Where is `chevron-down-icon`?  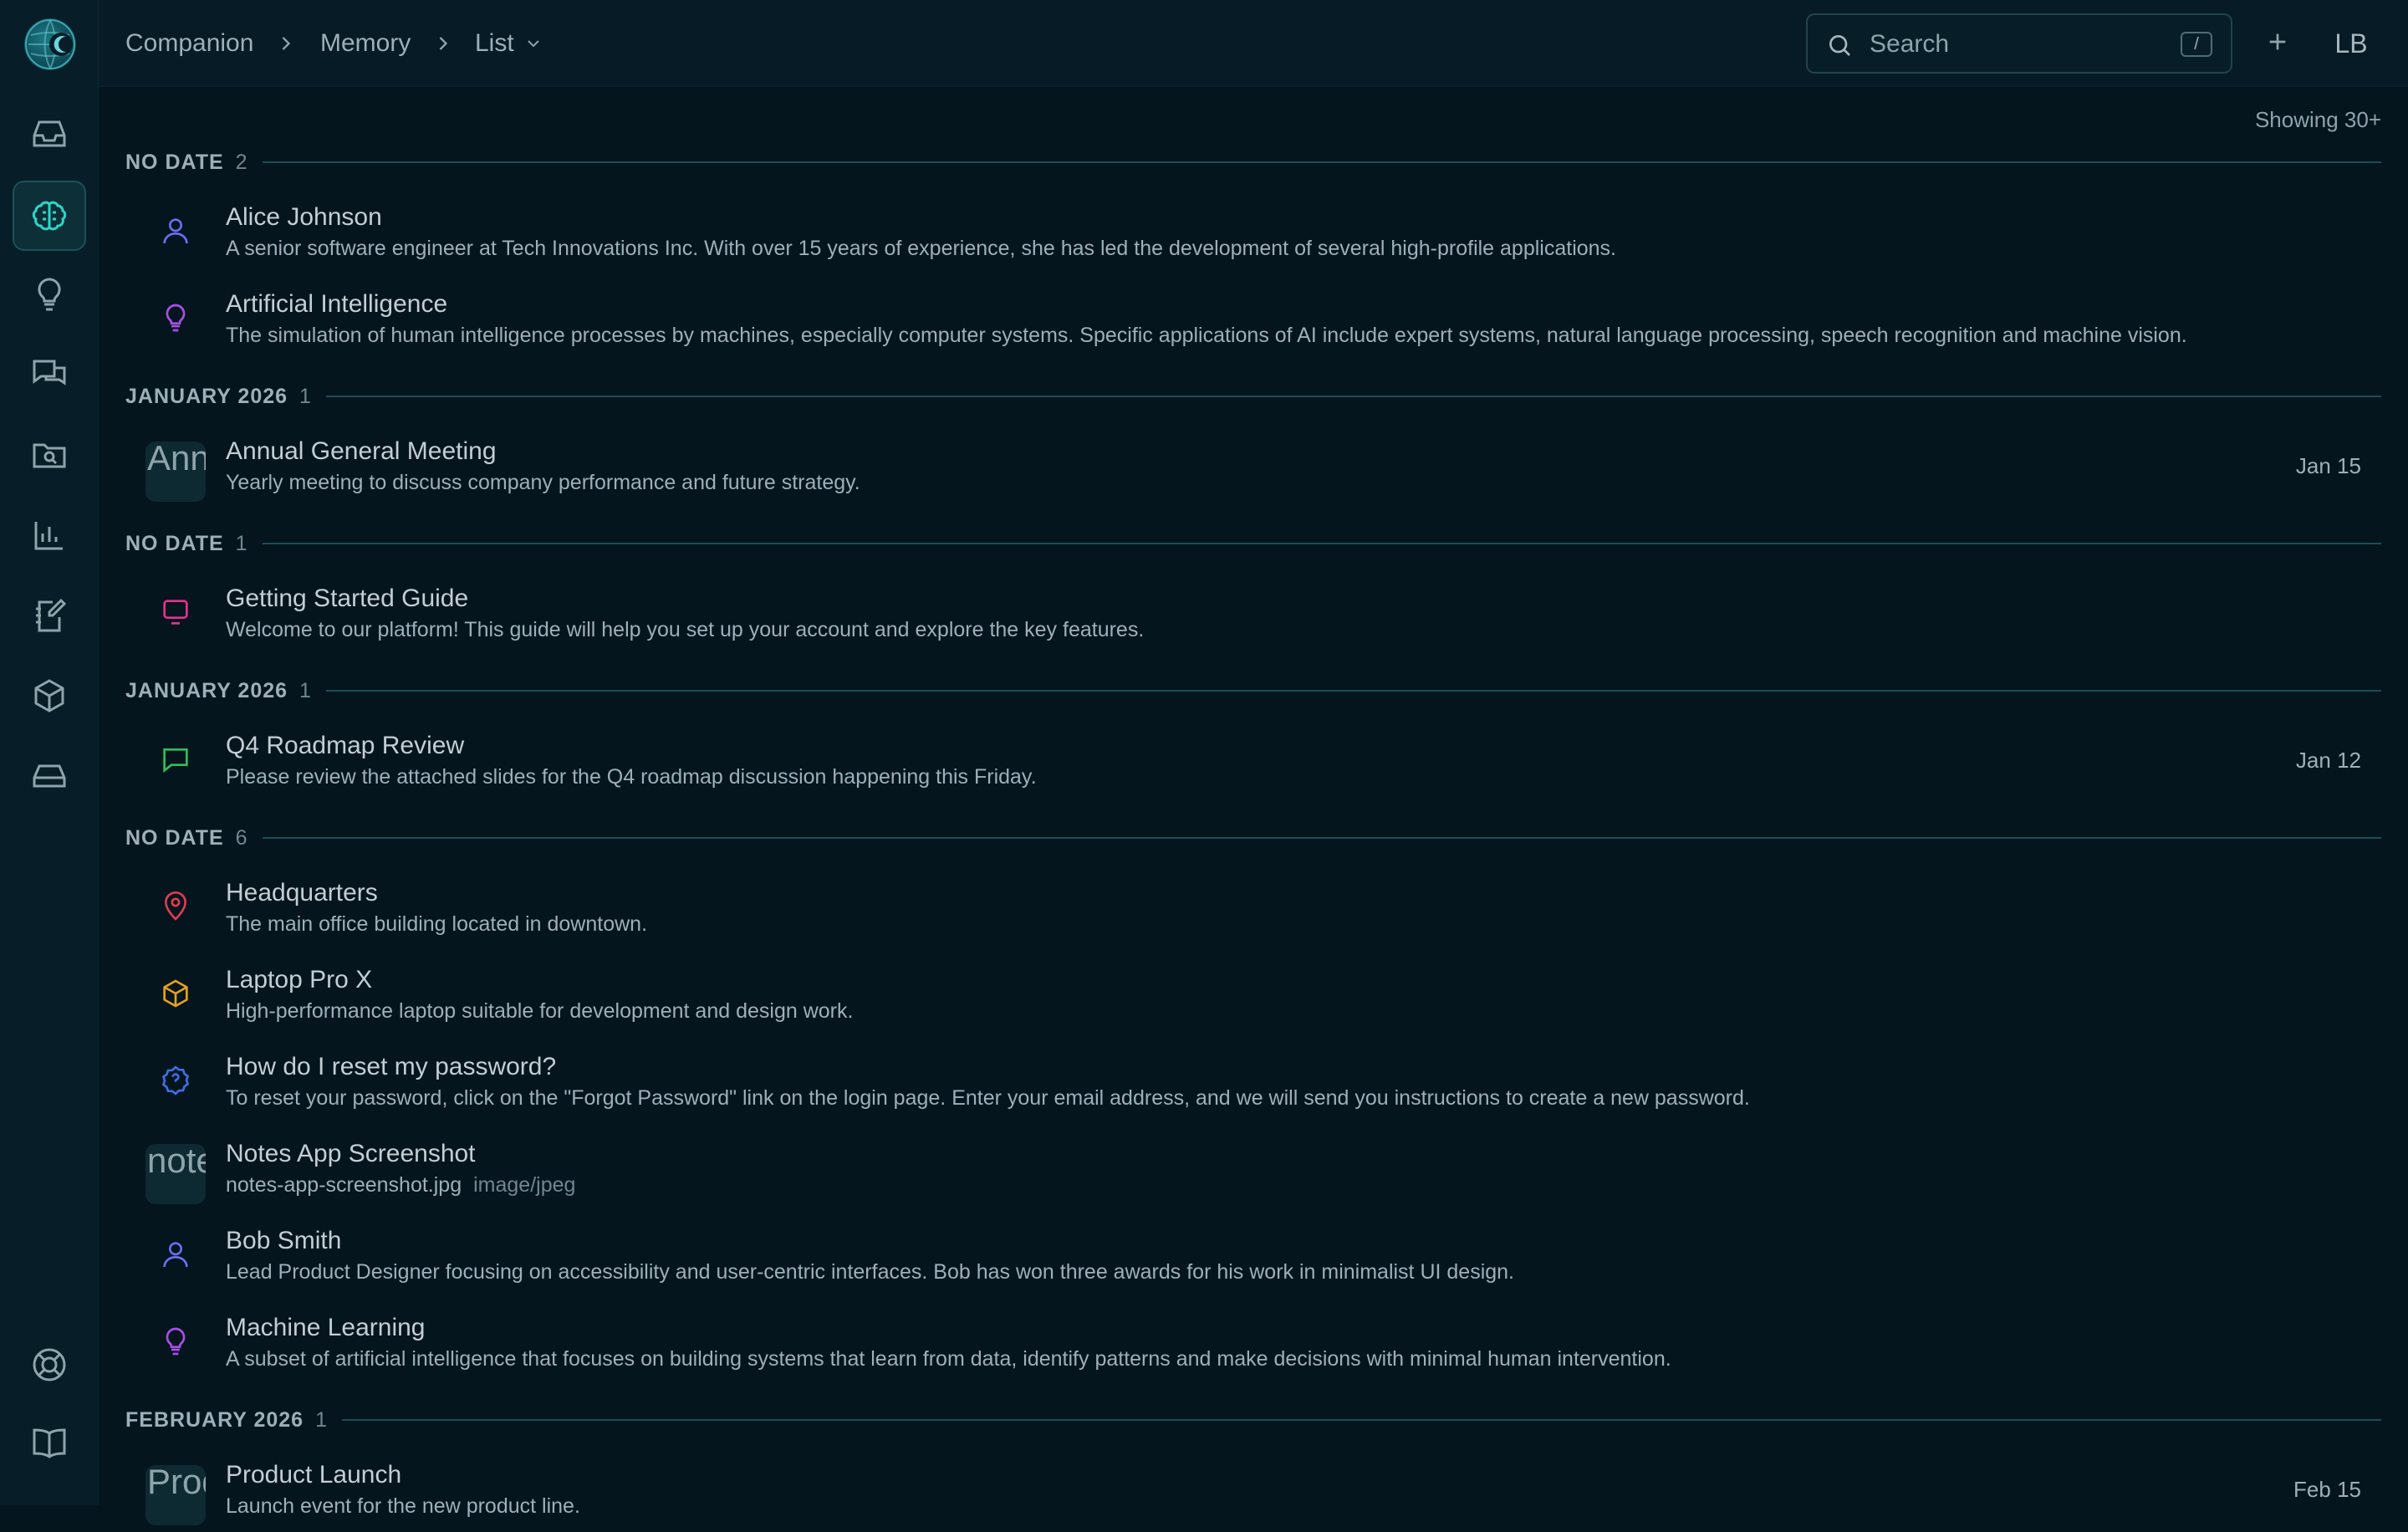
chevron-down-icon is located at coordinates (533, 43).